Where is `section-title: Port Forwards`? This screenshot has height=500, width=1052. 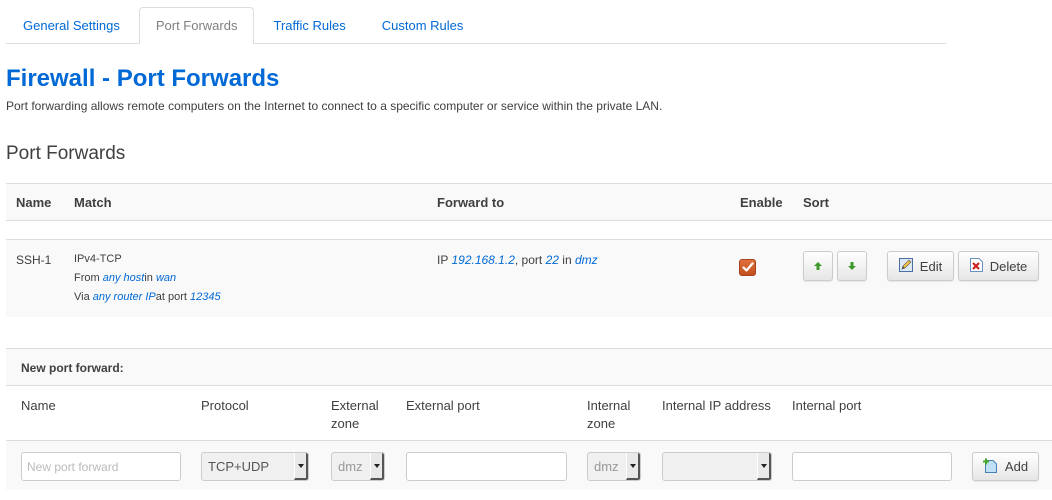
section-title: Port Forwards is located at coordinates (66, 153).